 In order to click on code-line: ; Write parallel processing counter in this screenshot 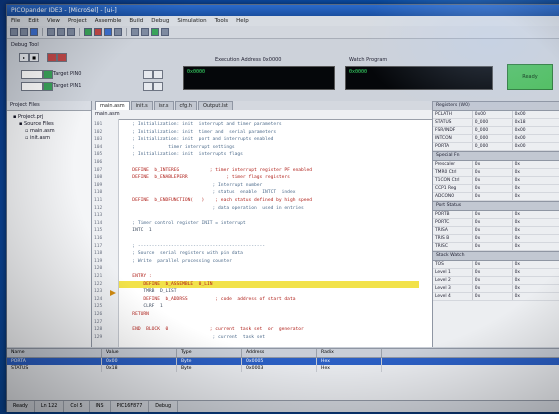, I will do `click(178, 261)`.